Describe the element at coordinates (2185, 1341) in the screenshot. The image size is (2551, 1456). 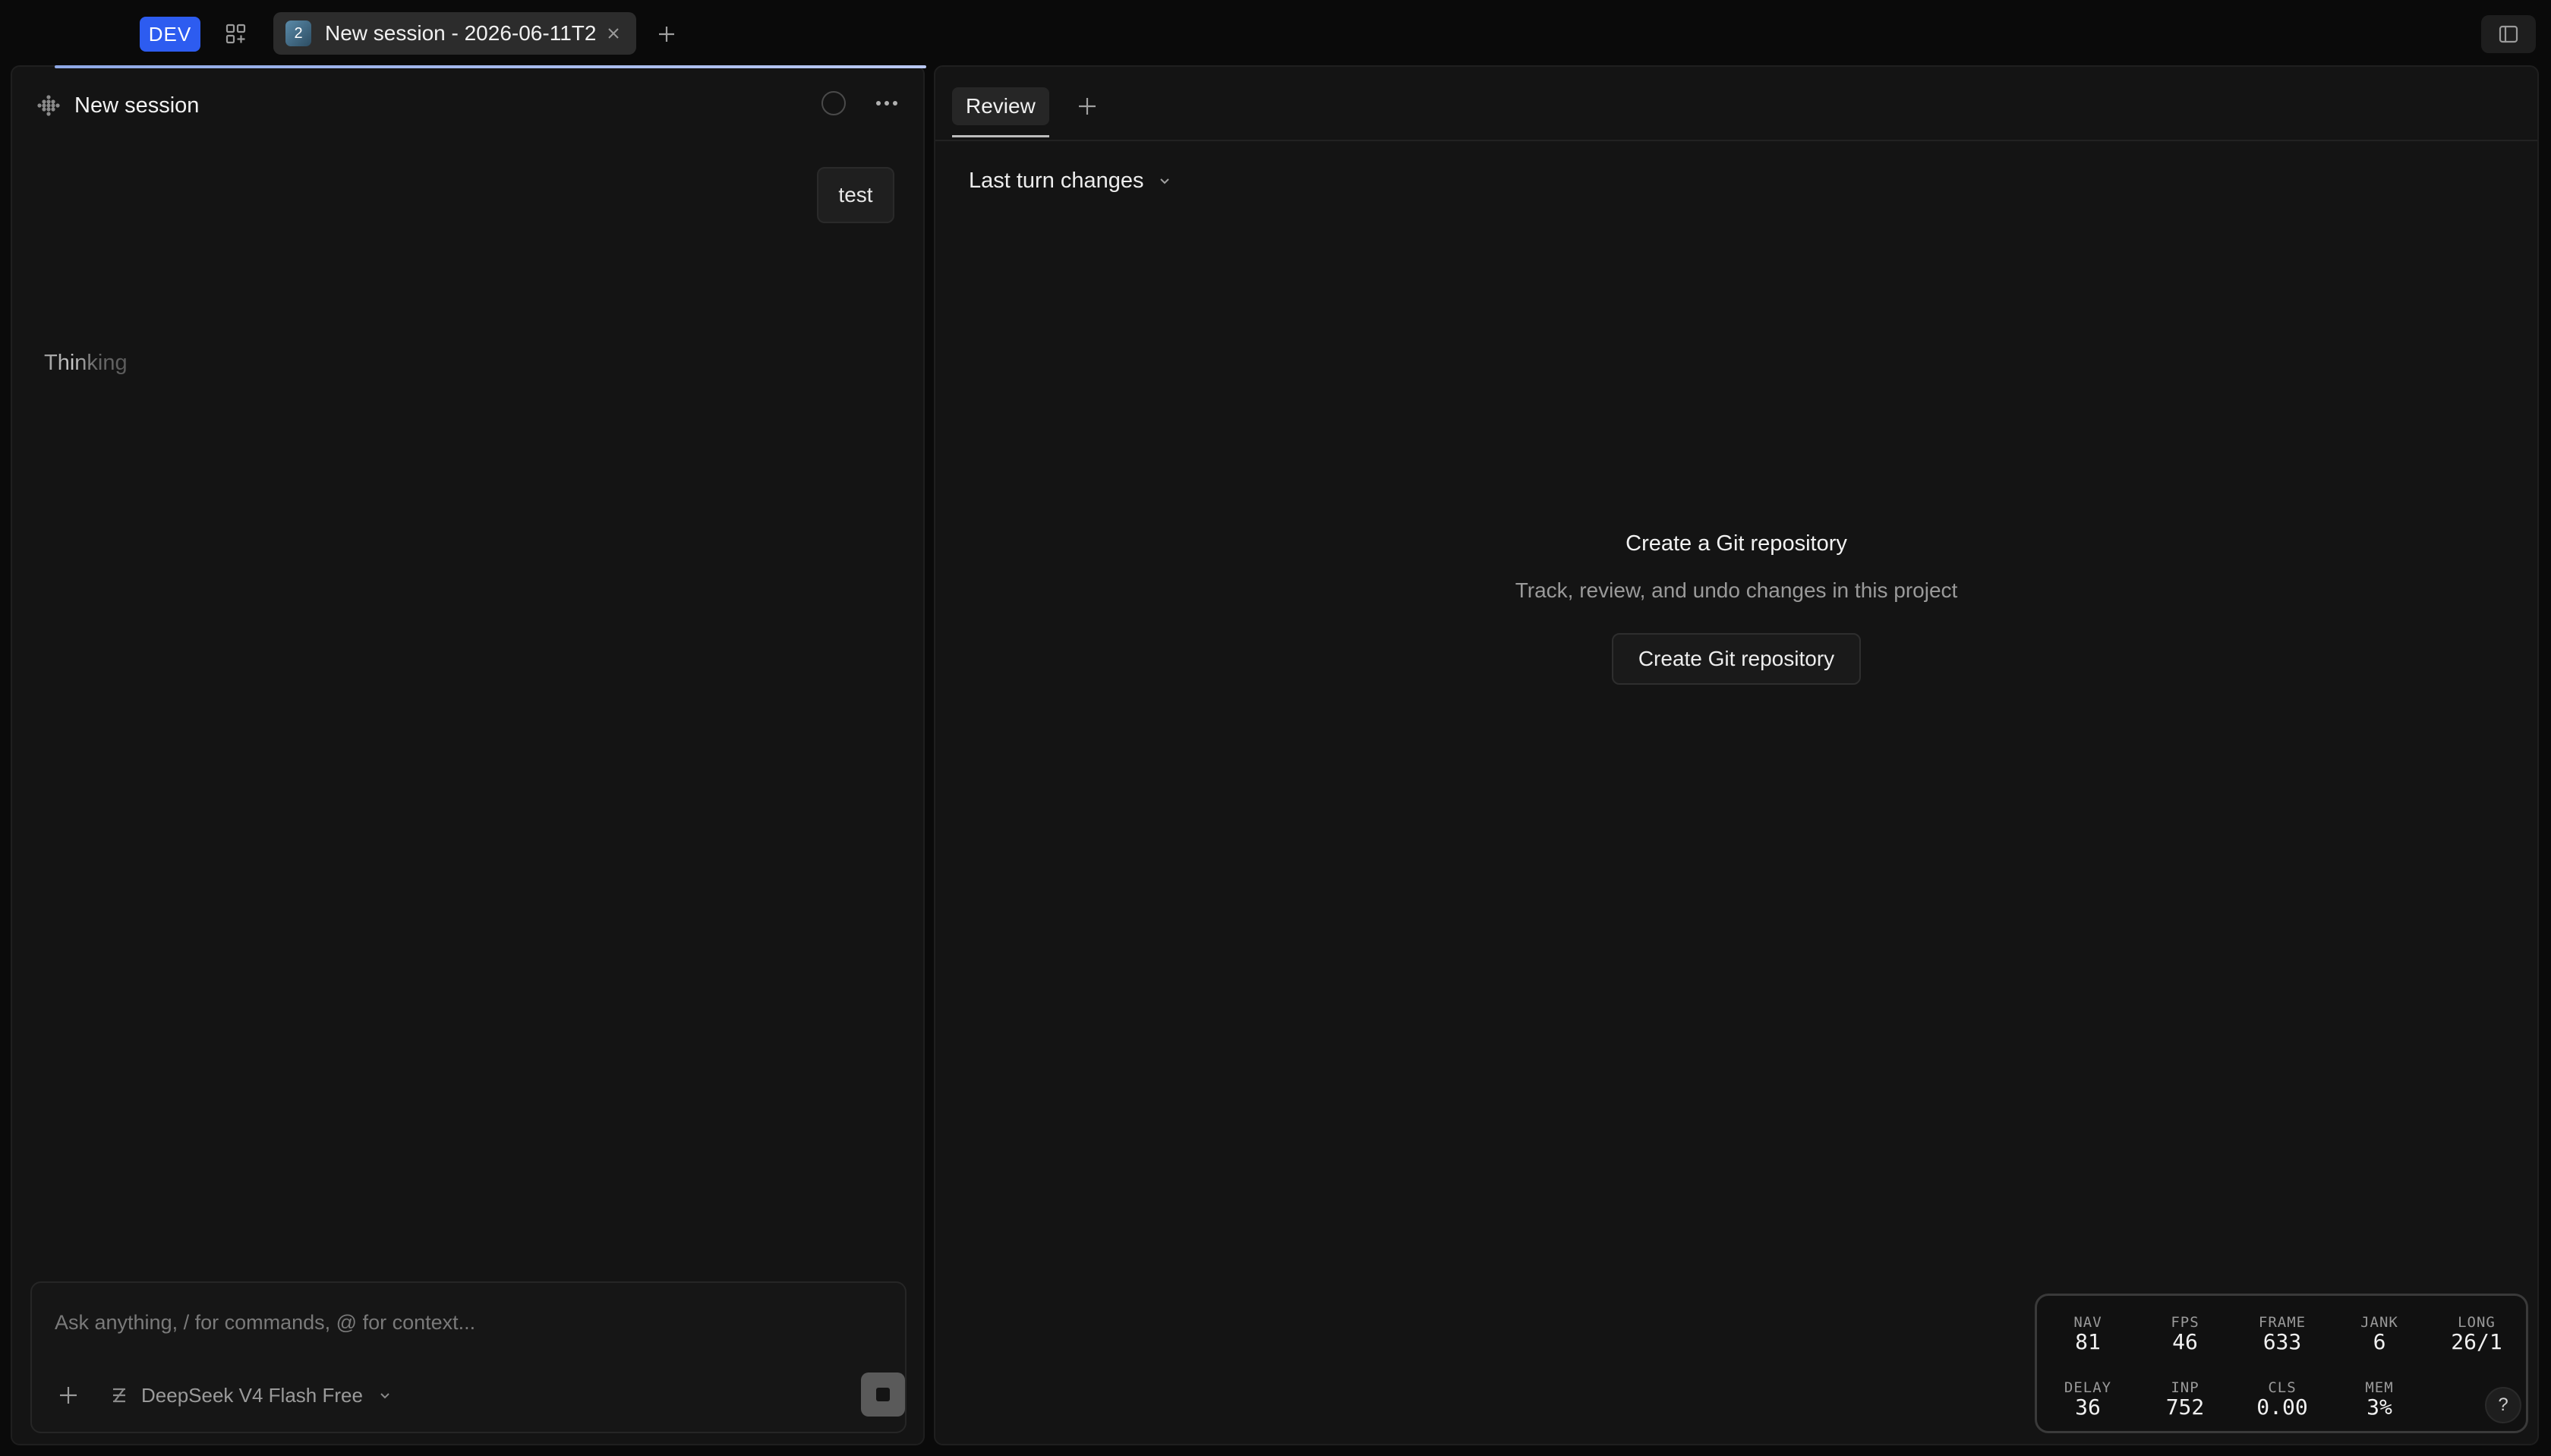
I see `perf-value: 46` at that location.